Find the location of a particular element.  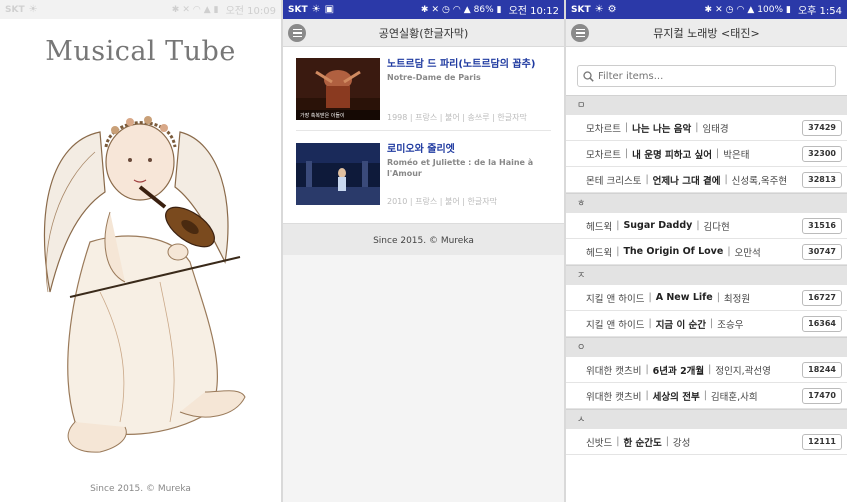

status-bar: SKT ☀ ⚙ ✱ ✕ ◷ ◠ ▲ 100% ▮ 오후 1:54 is located at coordinates (706, 9).